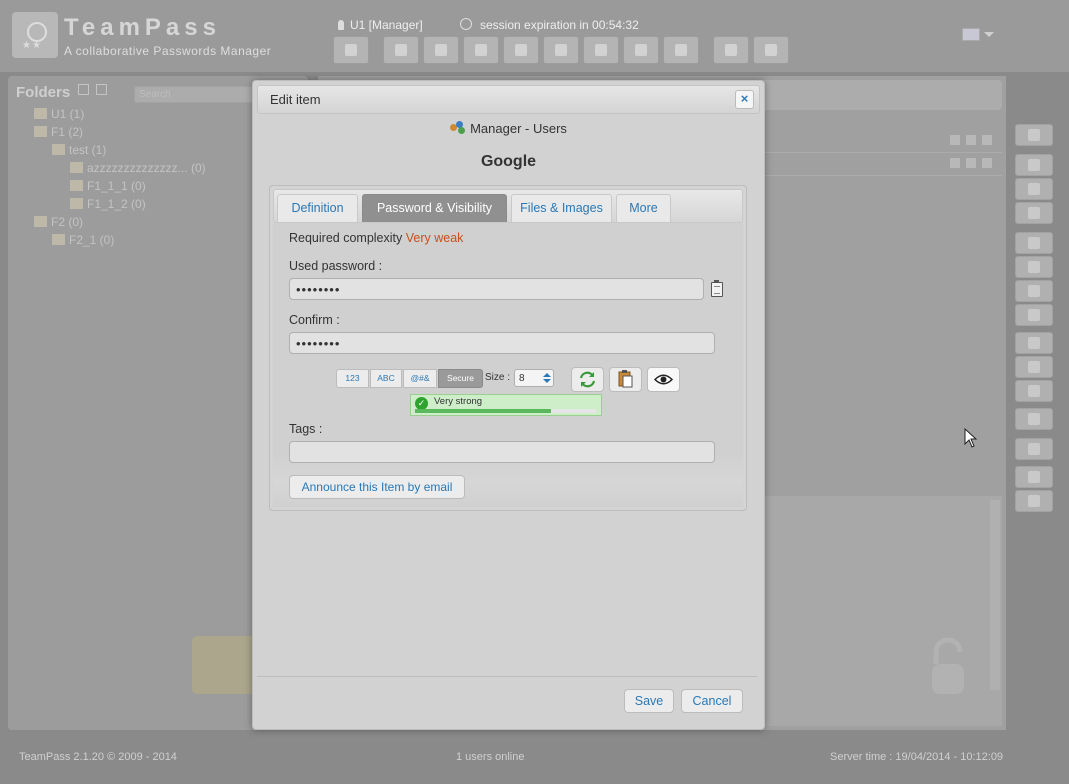 Image resolution: width=1069 pixels, height=784 pixels. I want to click on size-spinner: 8, so click(534, 378).